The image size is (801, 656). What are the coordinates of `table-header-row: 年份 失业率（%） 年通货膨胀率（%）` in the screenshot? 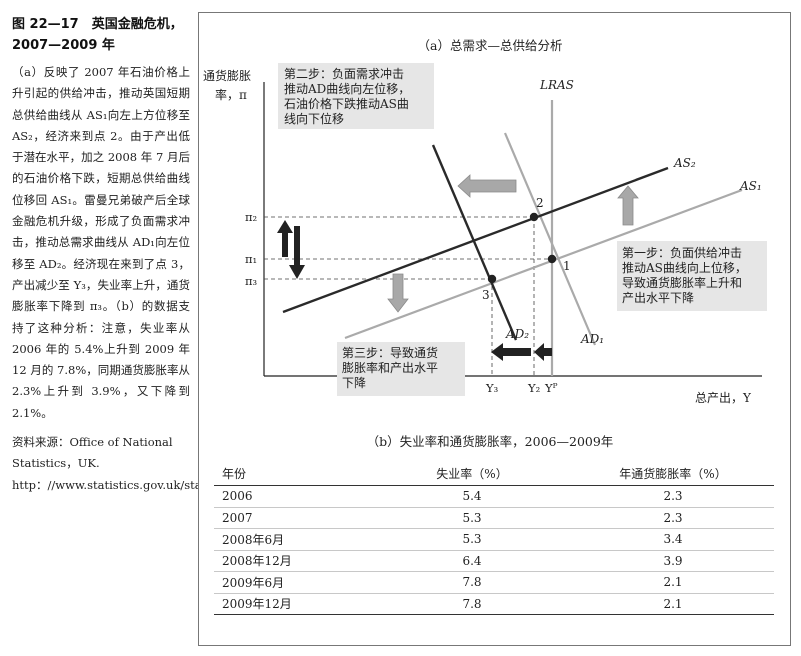 It's located at (494, 473).